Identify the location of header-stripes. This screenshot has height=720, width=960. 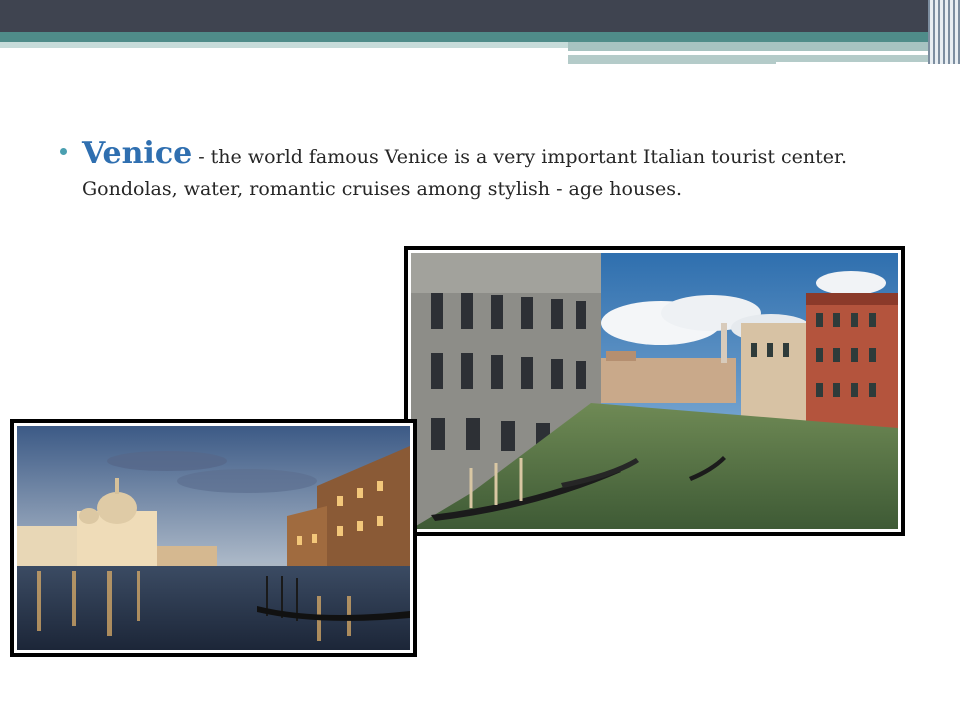
(944, 32).